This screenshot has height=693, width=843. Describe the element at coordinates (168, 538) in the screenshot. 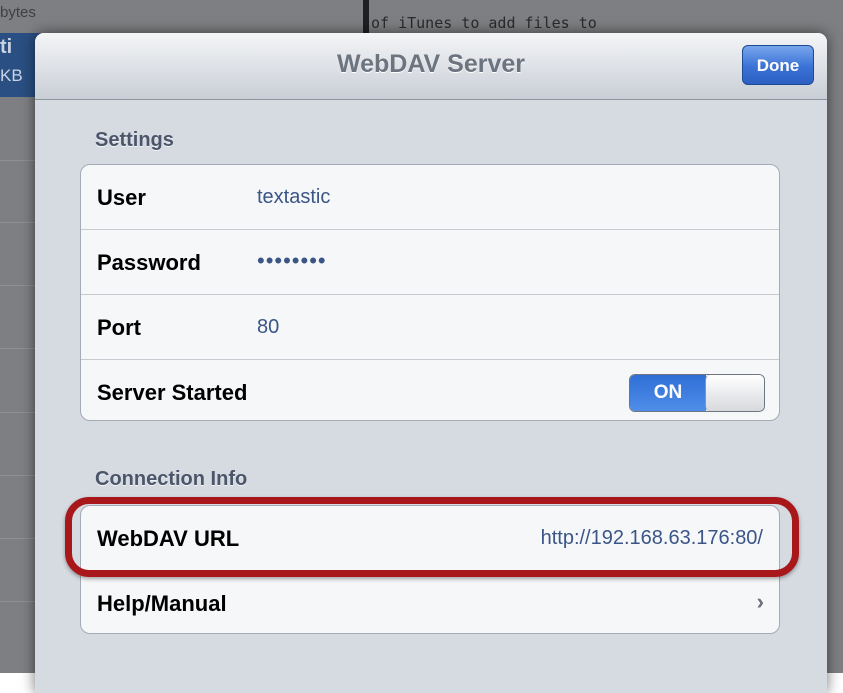

I see `webdav-url-label: WebDAV URL` at that location.